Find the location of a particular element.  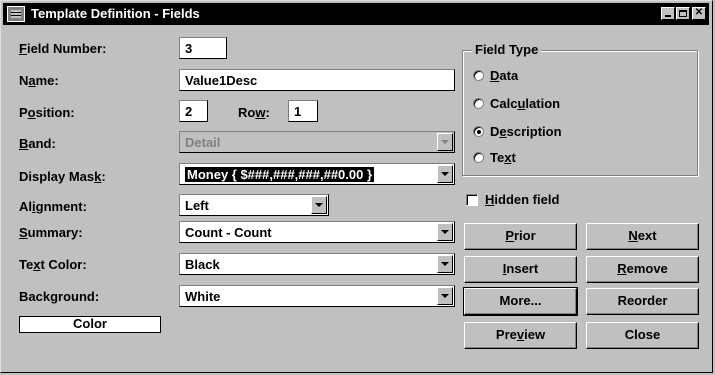

radio-text: Text is located at coordinates (494, 157).